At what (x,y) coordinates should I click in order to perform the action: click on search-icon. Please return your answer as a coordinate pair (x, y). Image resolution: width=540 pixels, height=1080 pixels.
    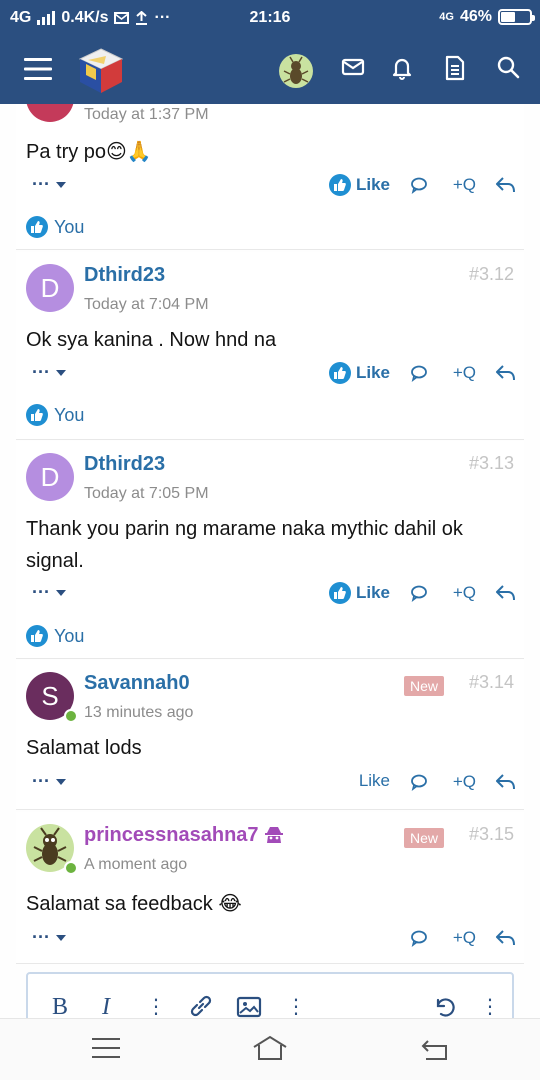
    Looking at the image, I should click on (508, 67).